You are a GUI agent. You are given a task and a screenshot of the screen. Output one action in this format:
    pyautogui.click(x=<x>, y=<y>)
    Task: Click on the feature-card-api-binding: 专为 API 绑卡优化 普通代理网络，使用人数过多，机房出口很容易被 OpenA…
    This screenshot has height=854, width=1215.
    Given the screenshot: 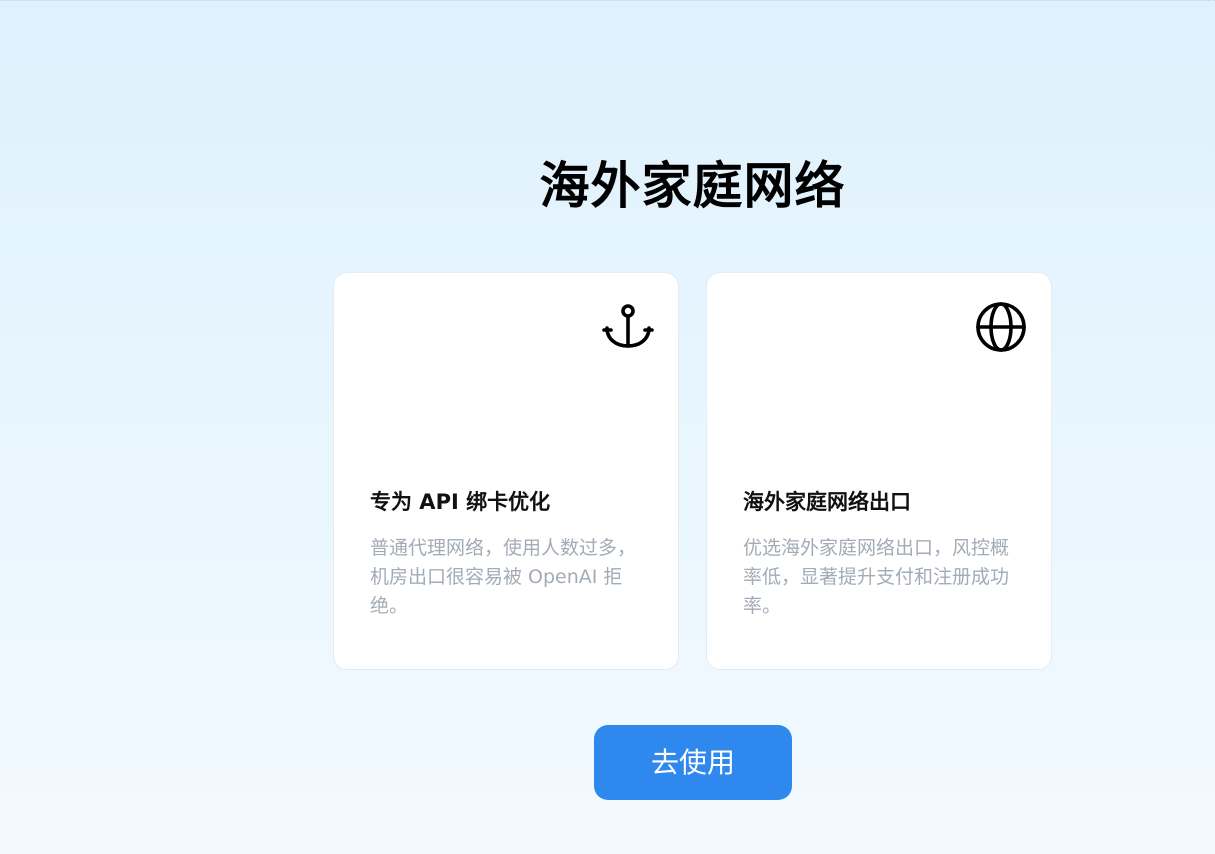 What is the action you would take?
    pyautogui.click(x=506, y=471)
    